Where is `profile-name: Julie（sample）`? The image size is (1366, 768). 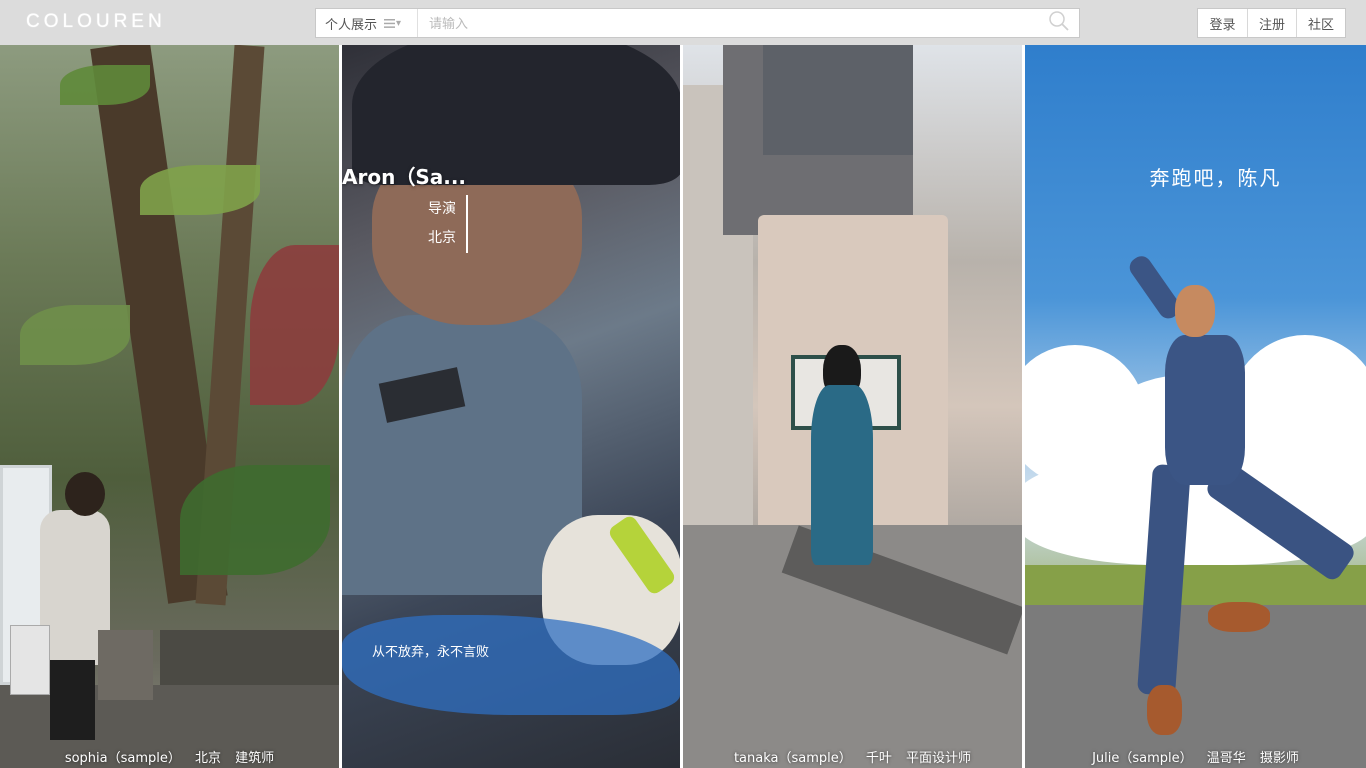 profile-name: Julie（sample） is located at coordinates (1142, 758).